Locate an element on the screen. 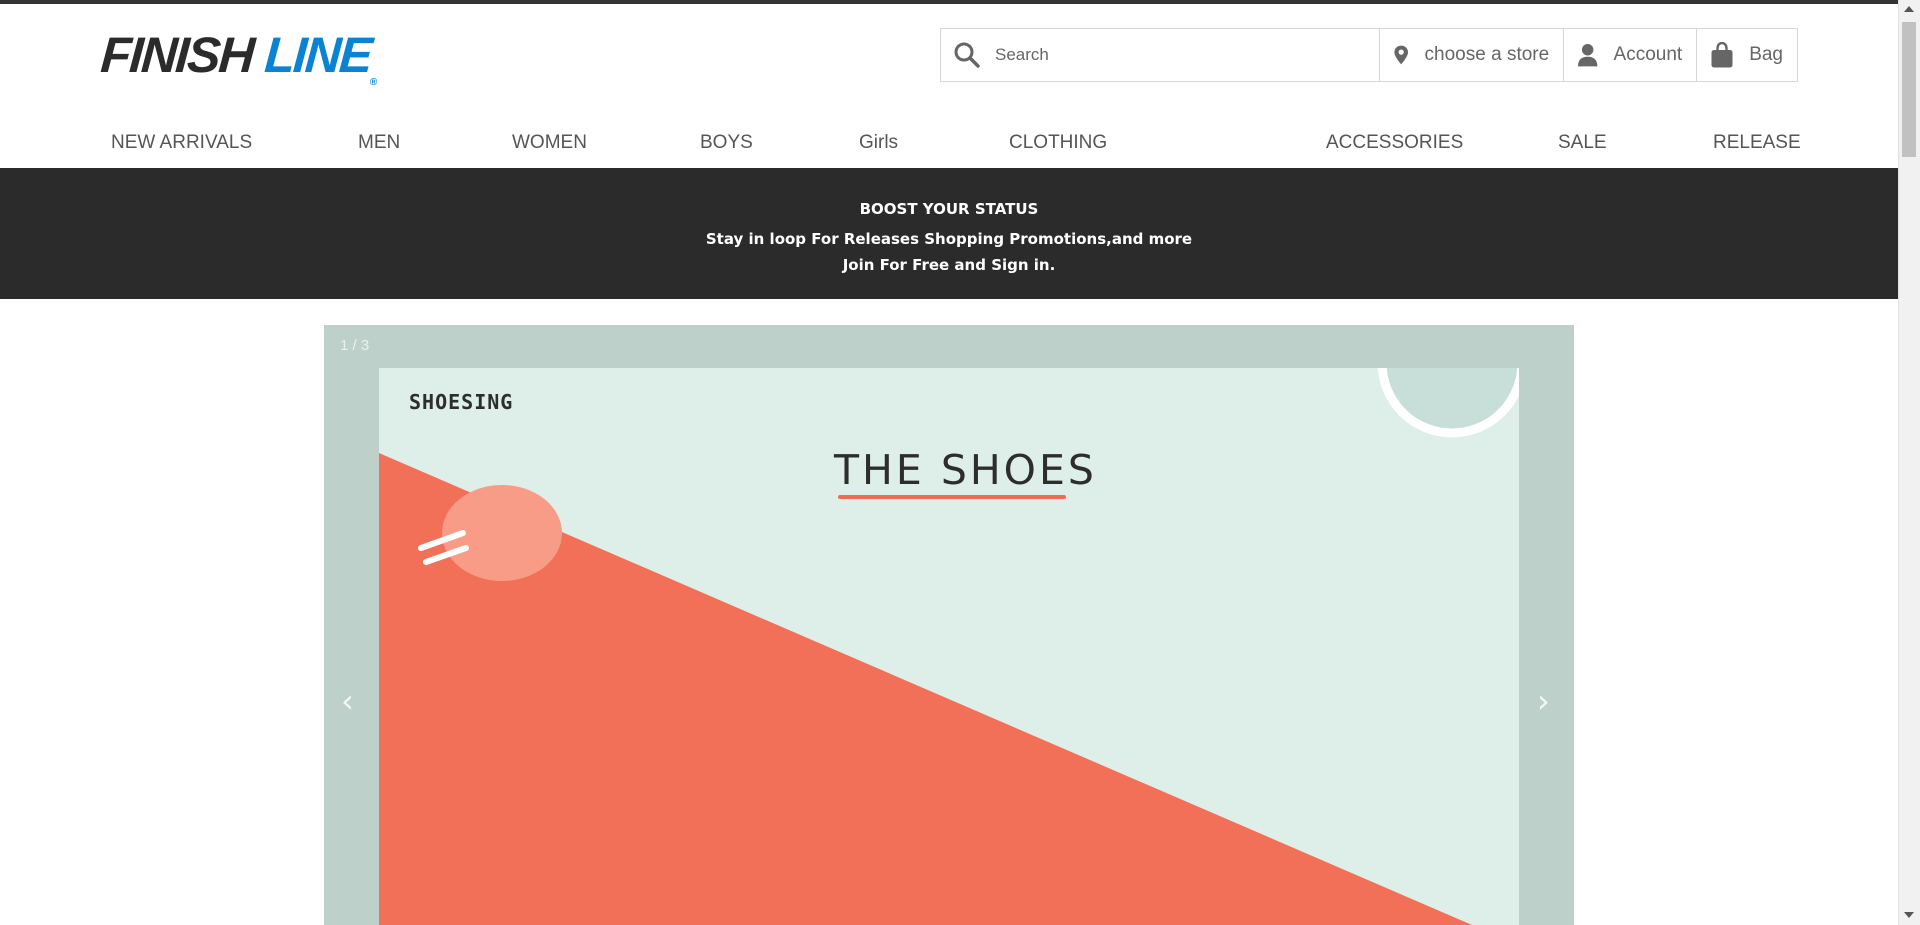  nav-men: MEN is located at coordinates (379, 143).